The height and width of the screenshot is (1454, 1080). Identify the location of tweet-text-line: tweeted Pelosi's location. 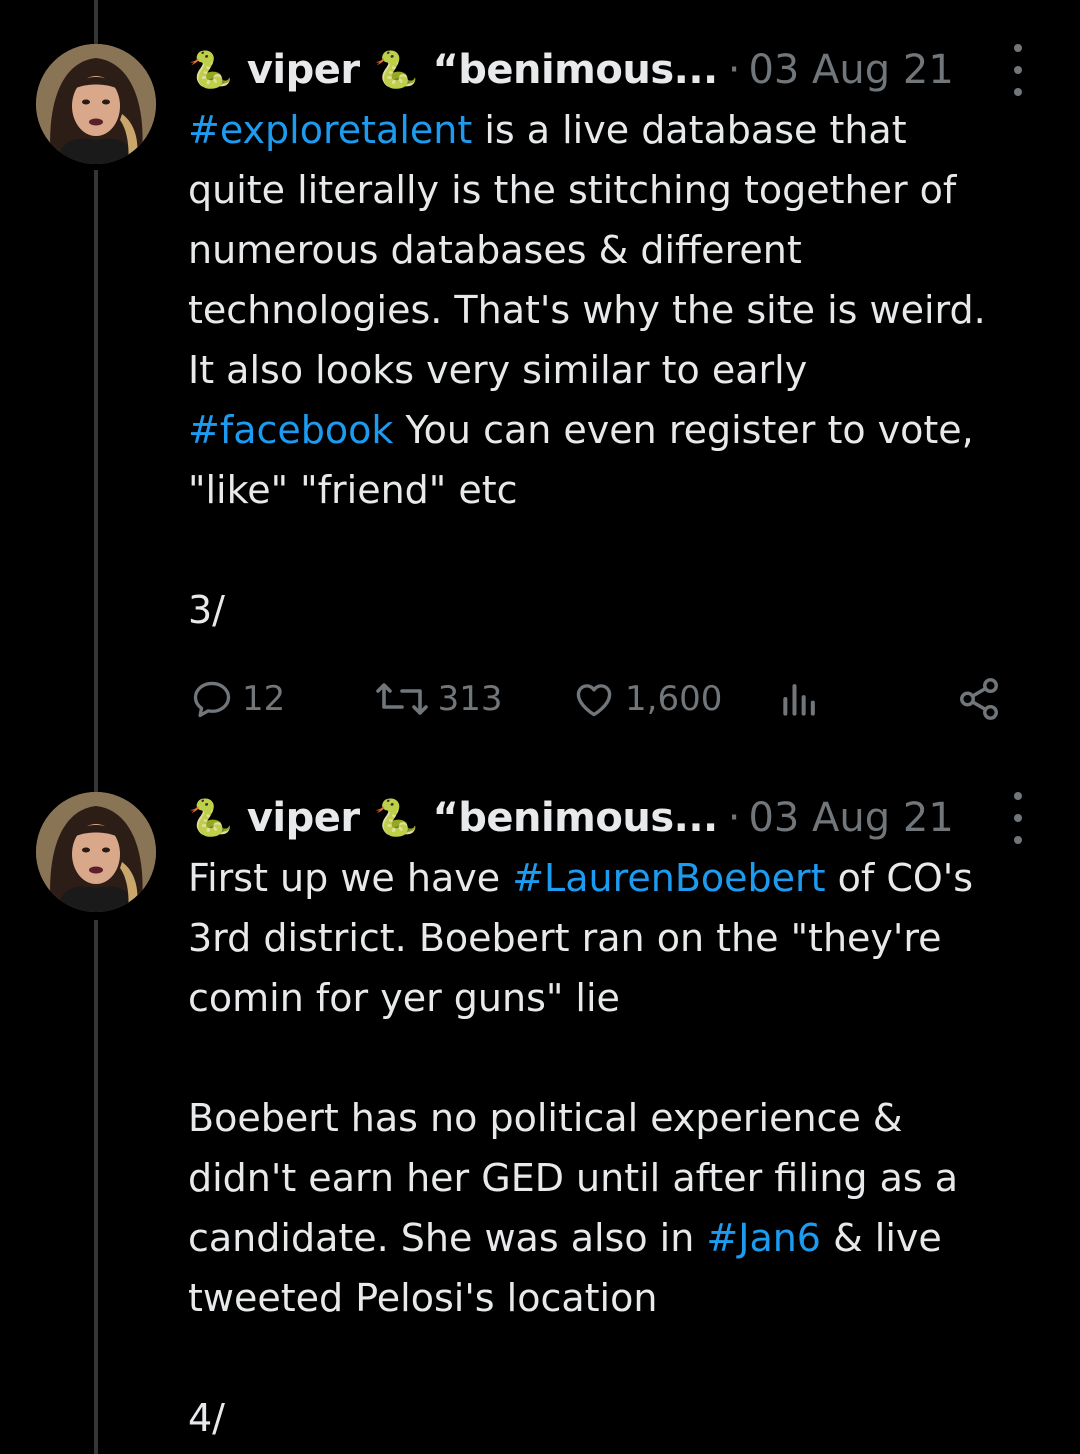
(618, 1298).